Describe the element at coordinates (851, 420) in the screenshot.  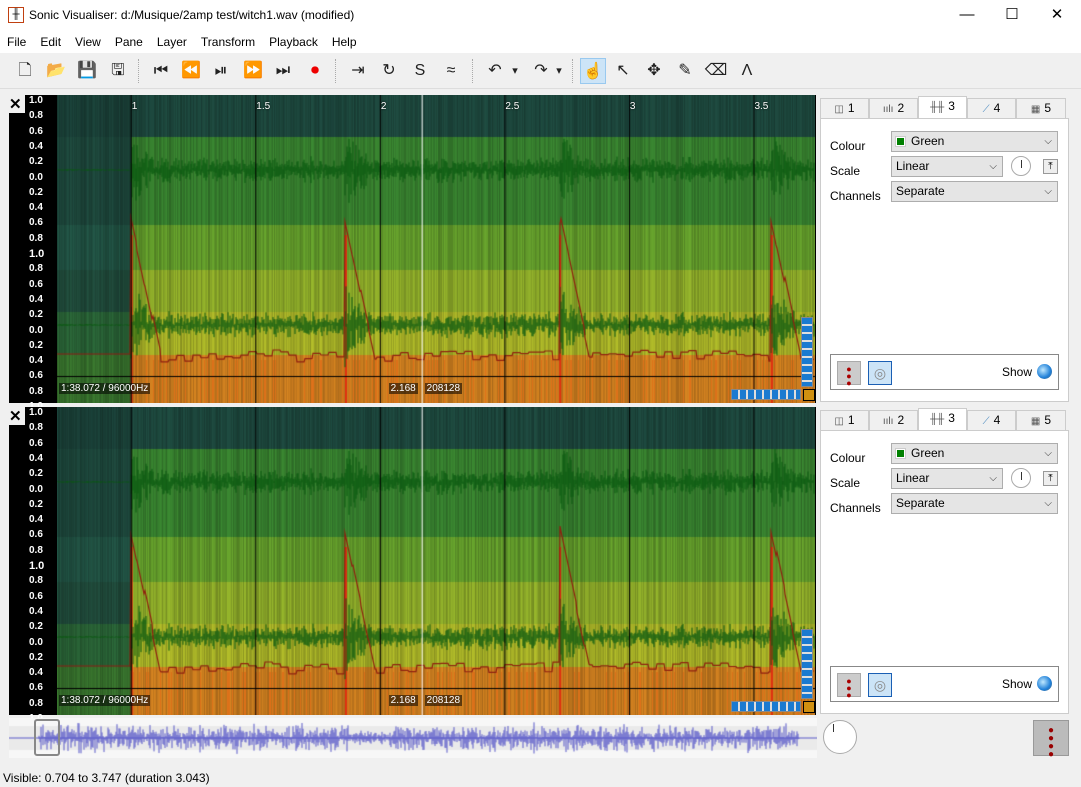
I see `tab-number: 1` at that location.